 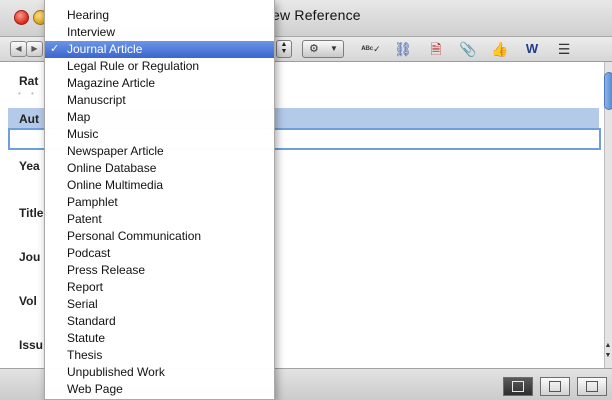 I want to click on menu-item-report: Report, so click(x=159, y=287).